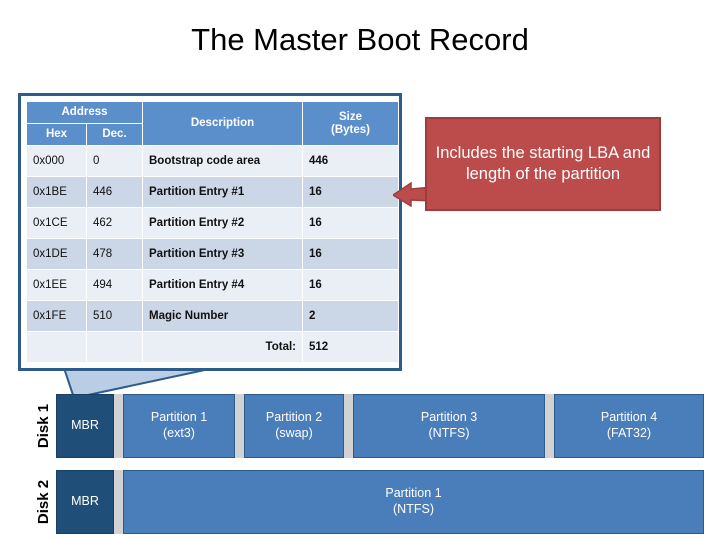 The image size is (720, 540). Describe the element at coordinates (56, 192) in the screenshot. I see `cell-hex: 0x1BE` at that location.